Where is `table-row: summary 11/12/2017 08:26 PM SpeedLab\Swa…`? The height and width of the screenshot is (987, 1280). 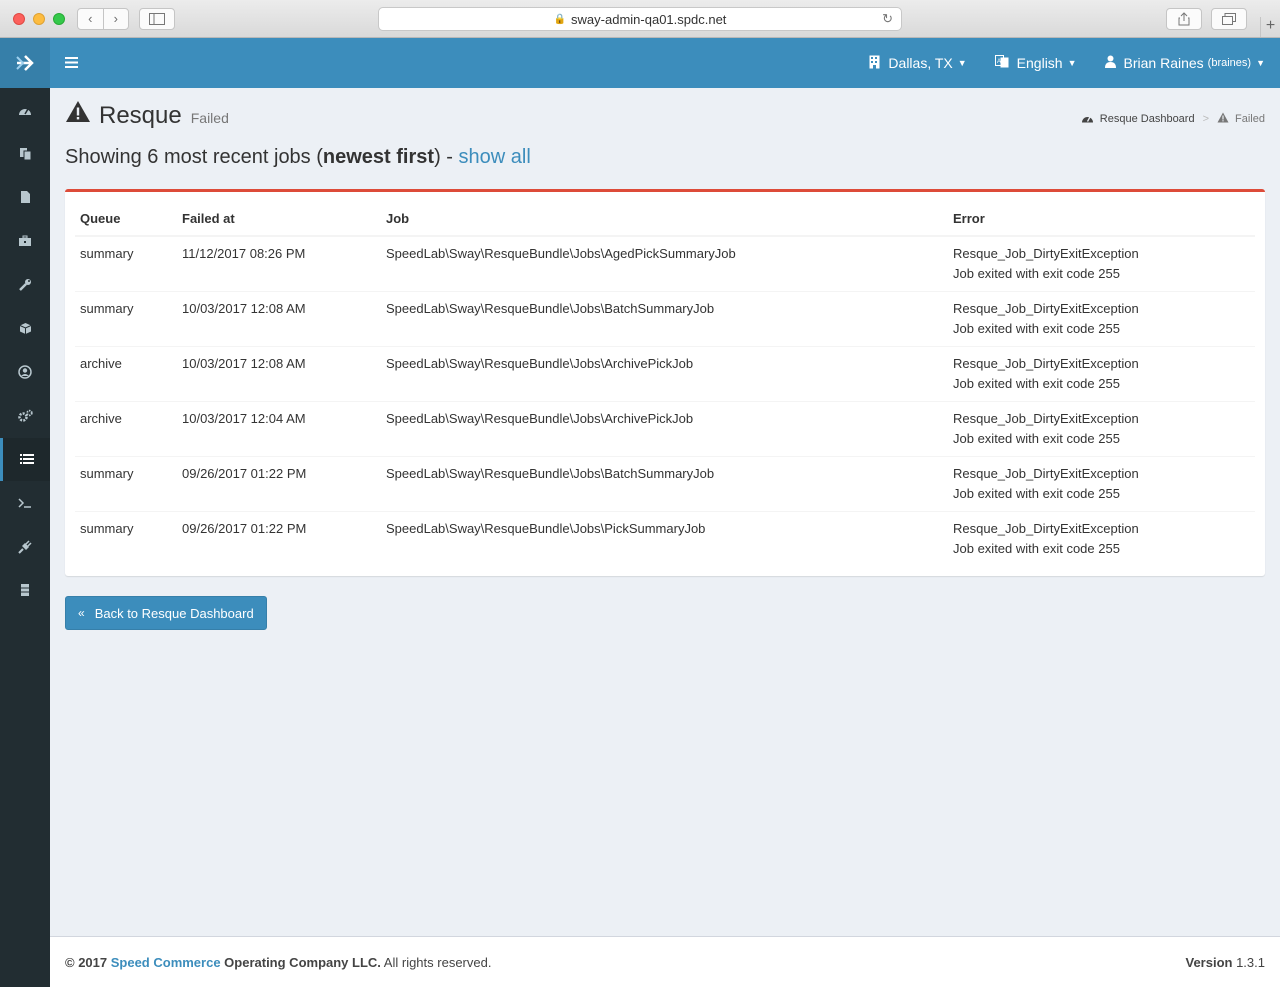 table-row: summary 11/12/2017 08:26 PM SpeedLab\Swa… is located at coordinates (665, 264).